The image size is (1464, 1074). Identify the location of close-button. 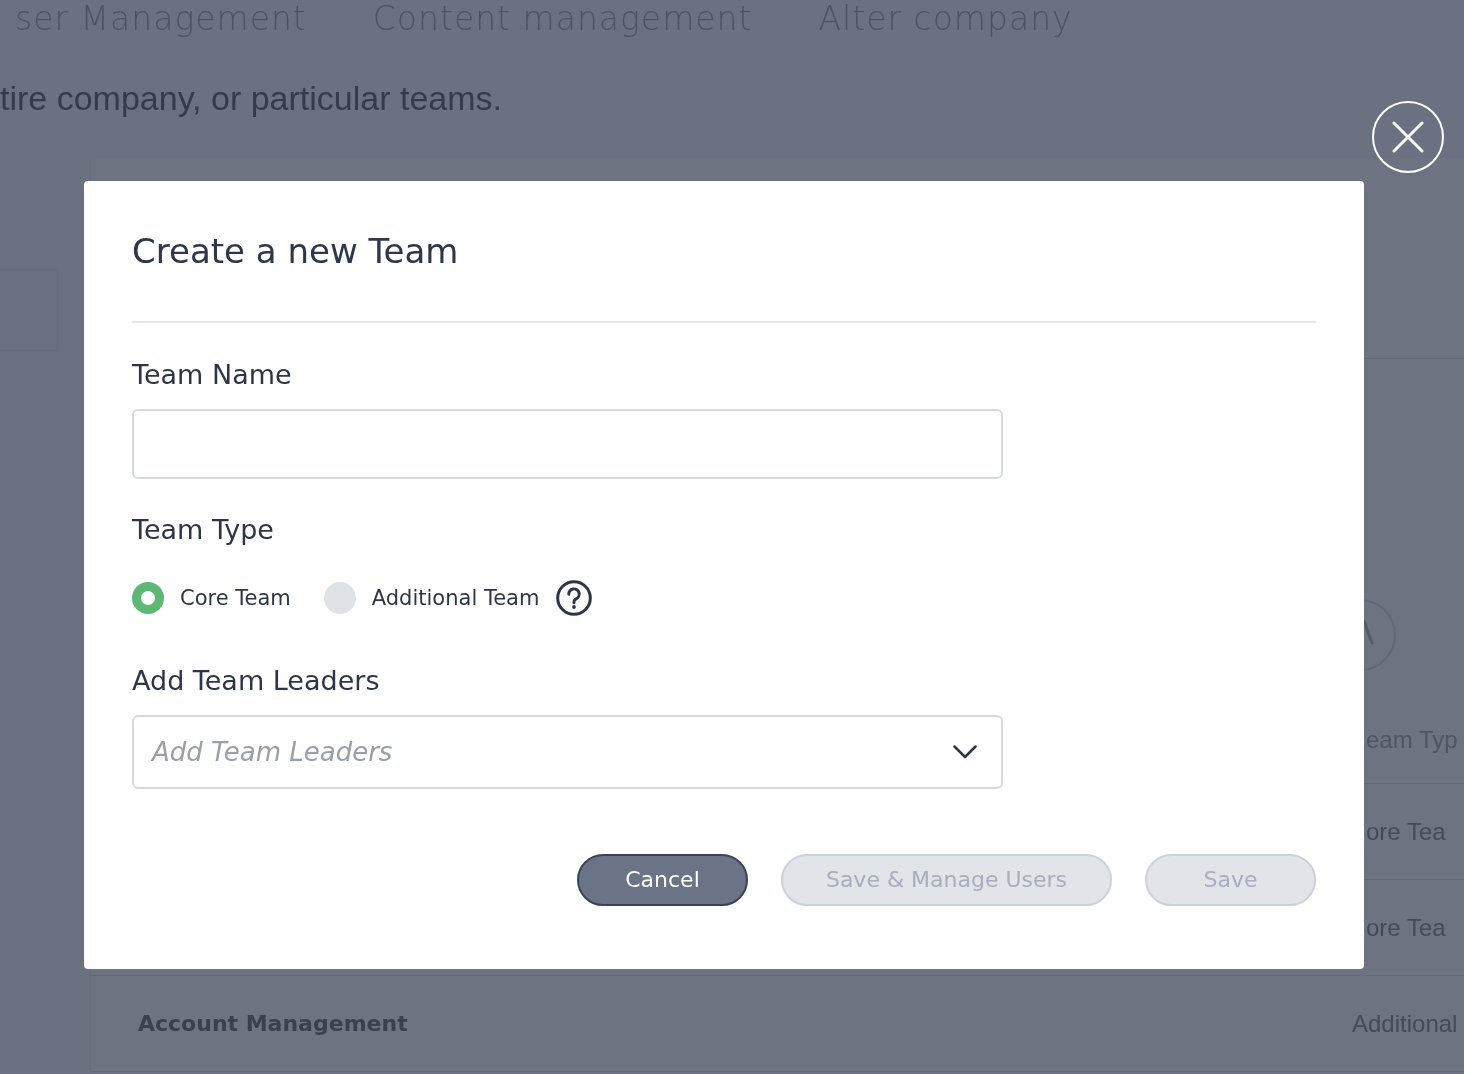
(1408, 137).